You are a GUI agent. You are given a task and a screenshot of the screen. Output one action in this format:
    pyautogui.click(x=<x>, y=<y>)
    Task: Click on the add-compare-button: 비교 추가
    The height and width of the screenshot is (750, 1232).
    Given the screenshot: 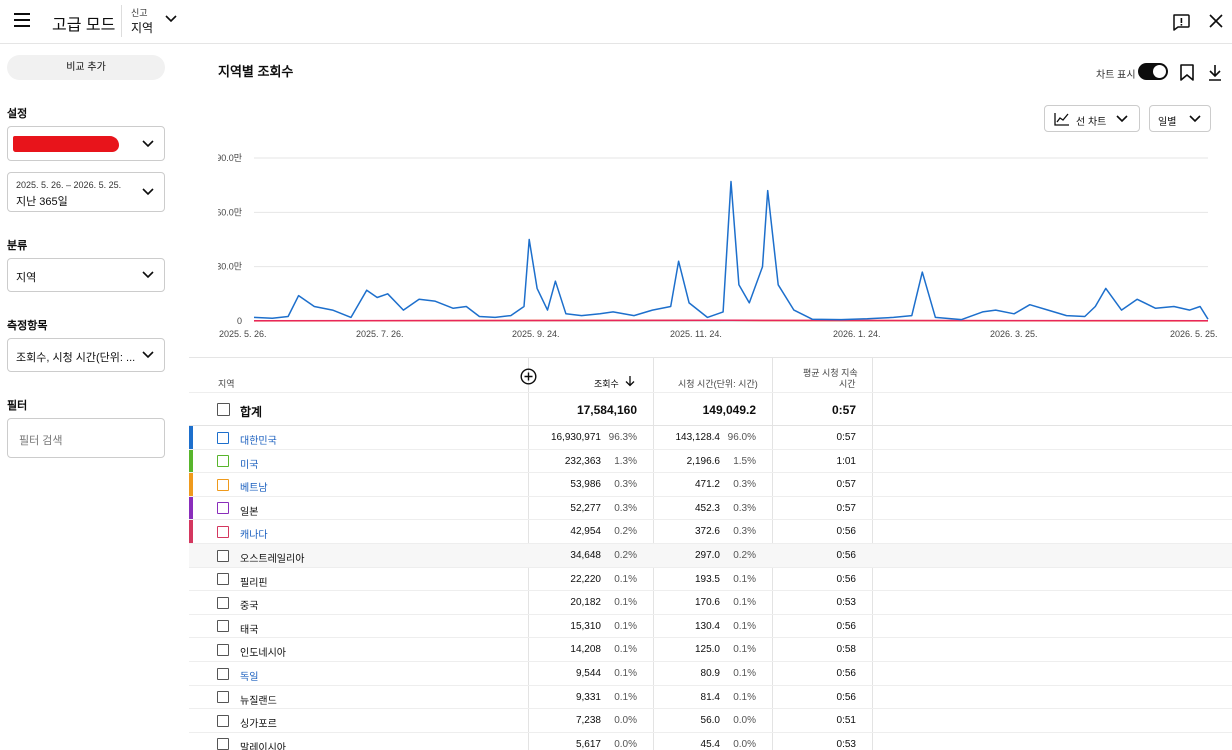 What is the action you would take?
    pyautogui.click(x=86, y=67)
    